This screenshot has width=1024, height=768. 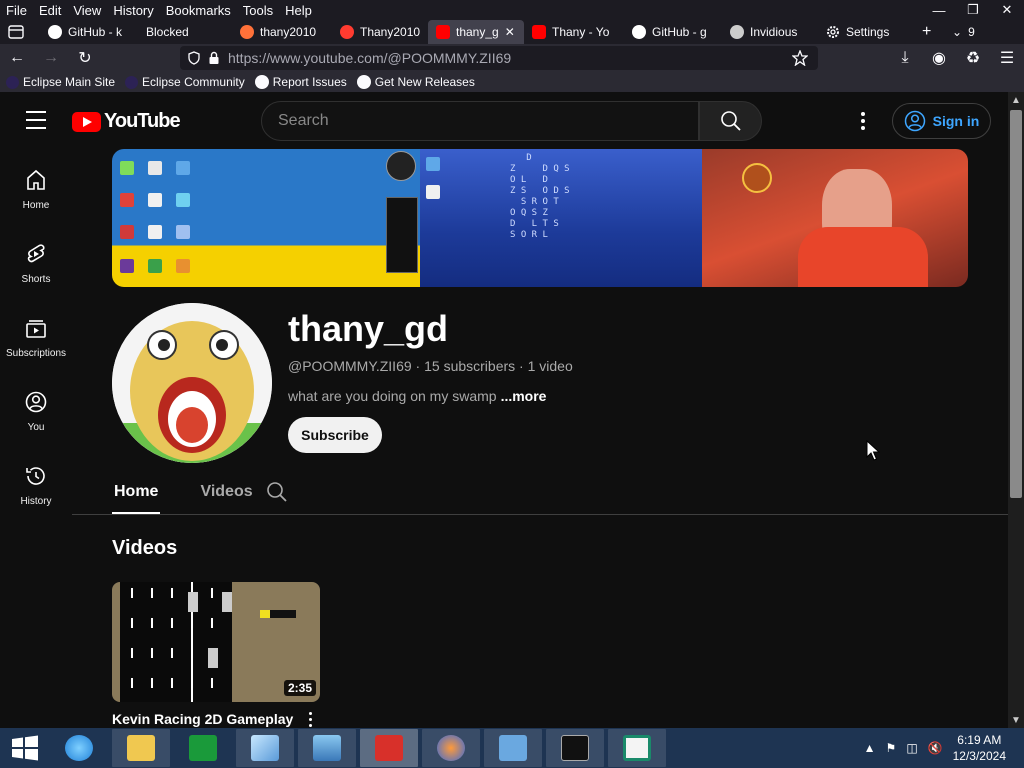 I want to click on guide-item-shorts: Shorts, so click(x=36, y=261).